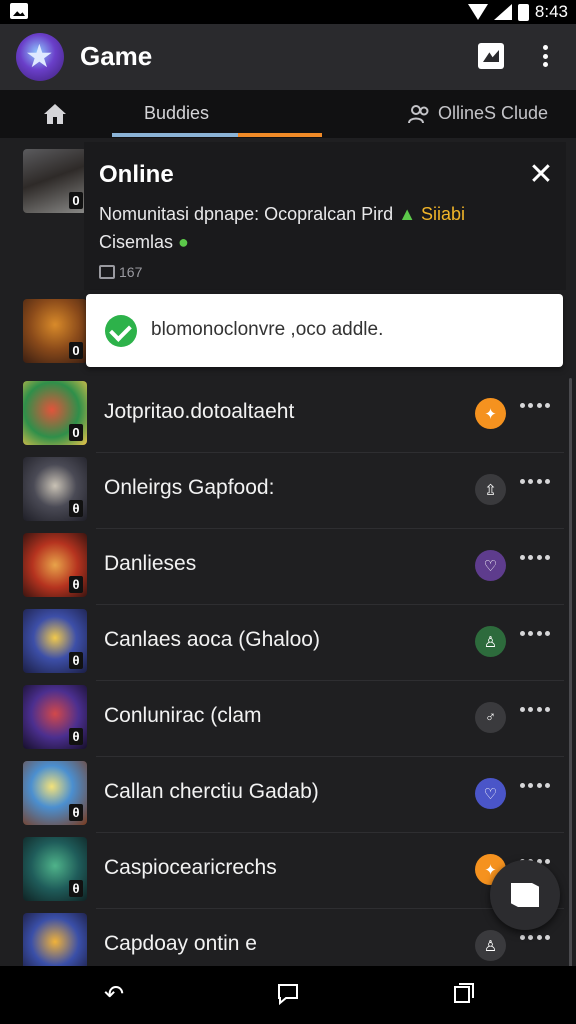 The width and height of the screenshot is (576, 1024). What do you see at coordinates (418, 113) in the screenshot?
I see `friends-icon` at bounding box center [418, 113].